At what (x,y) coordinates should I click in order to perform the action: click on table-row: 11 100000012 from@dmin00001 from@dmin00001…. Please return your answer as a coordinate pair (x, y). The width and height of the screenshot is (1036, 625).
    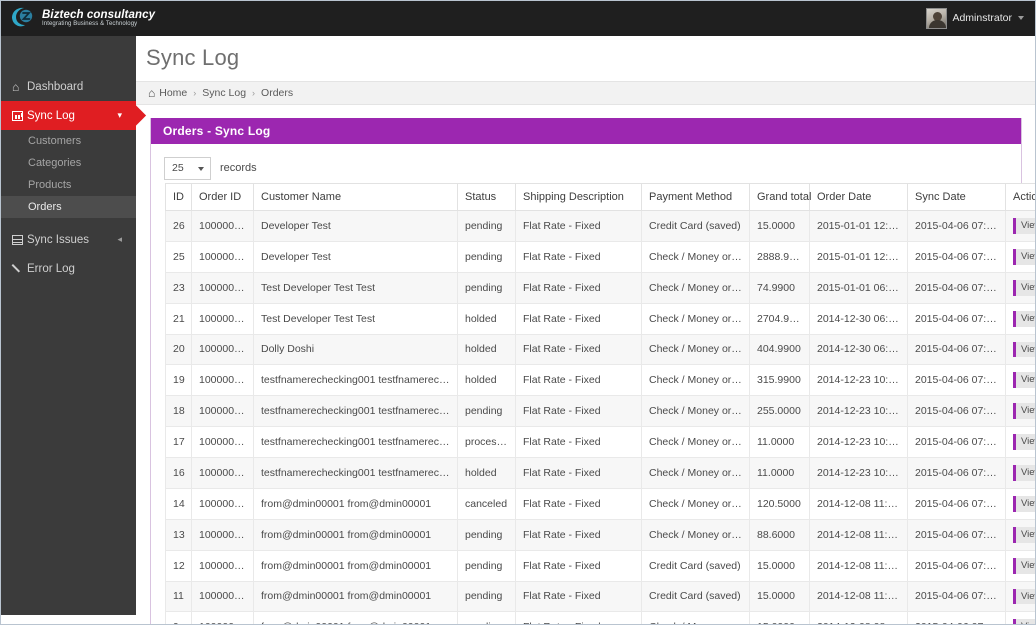
    Looking at the image, I should click on (600, 596).